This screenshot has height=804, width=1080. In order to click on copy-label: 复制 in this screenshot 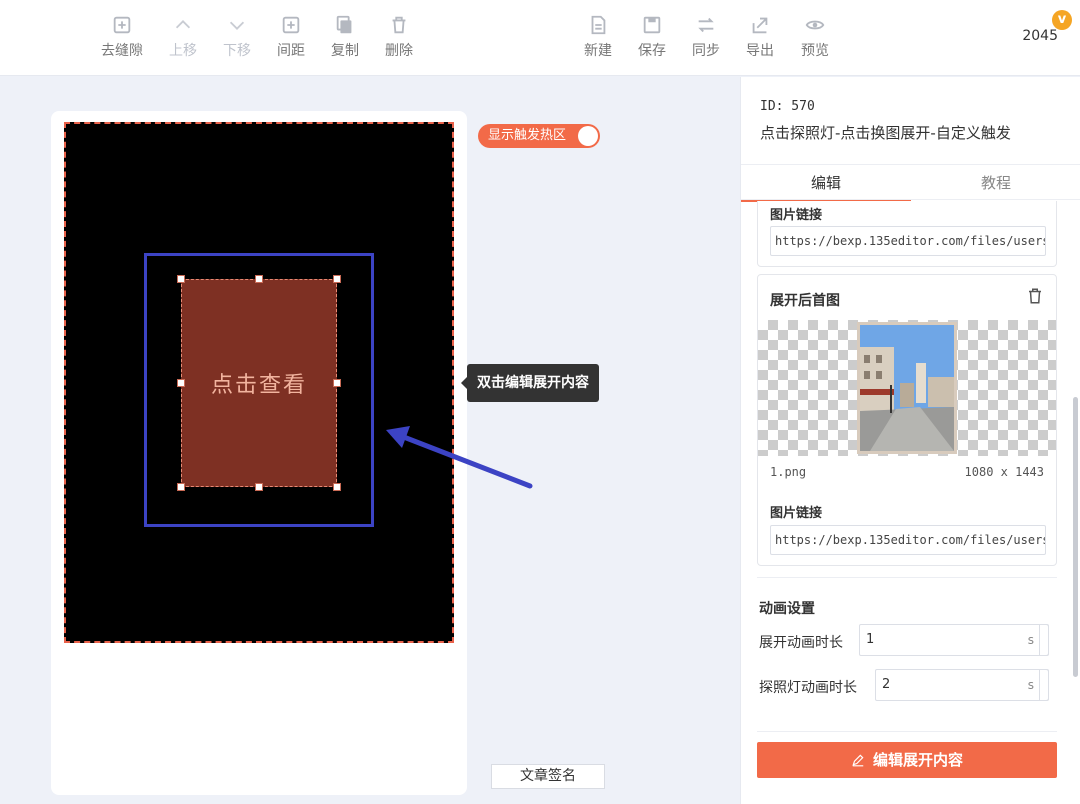, I will do `click(345, 51)`.